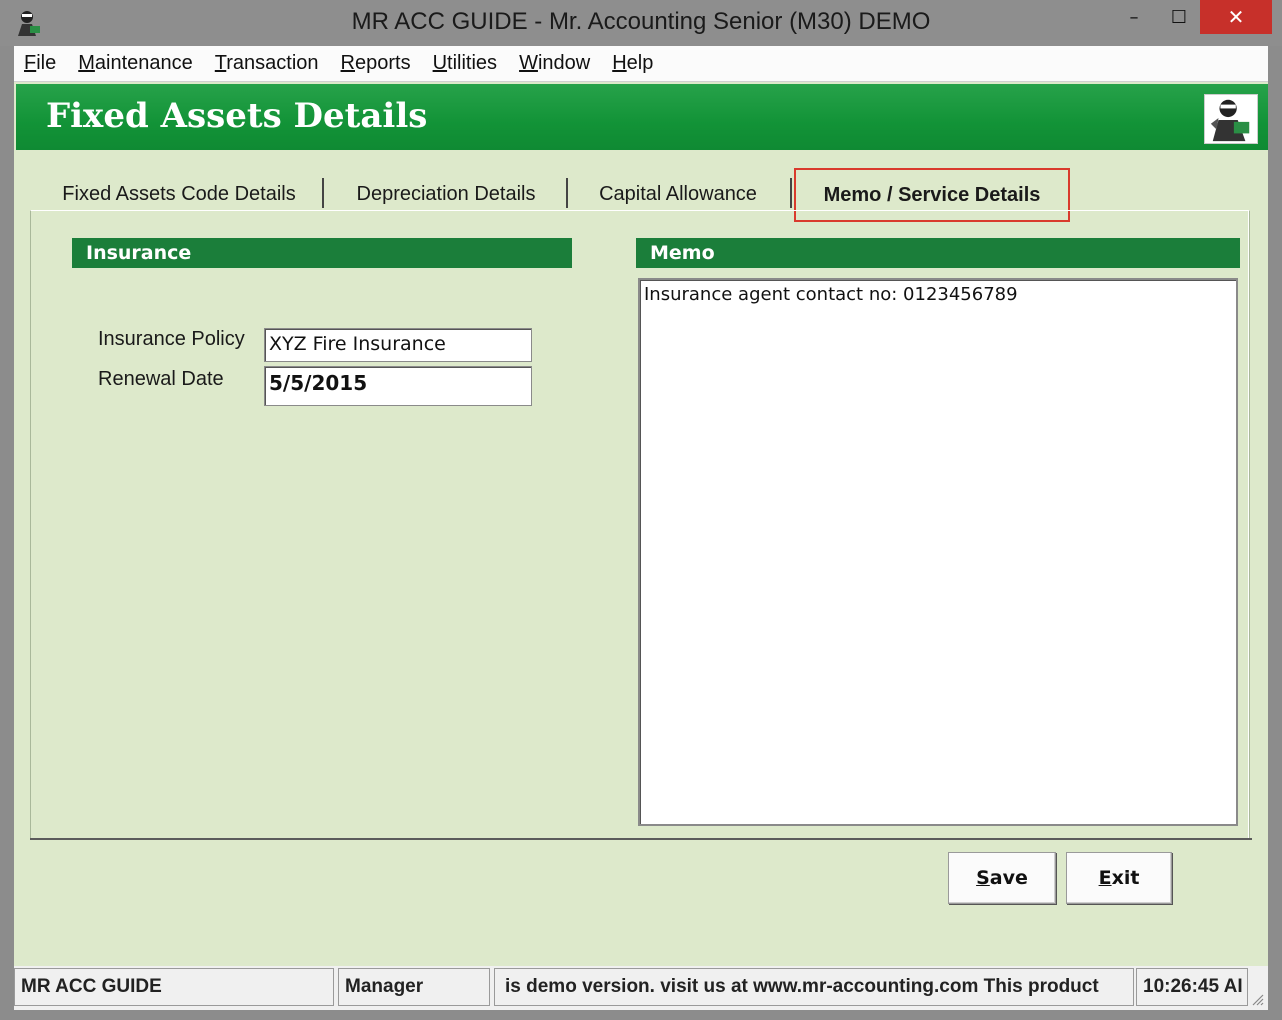 This screenshot has width=1282, height=1020. I want to click on form-header: Fixed Assets Details, so click(642, 117).